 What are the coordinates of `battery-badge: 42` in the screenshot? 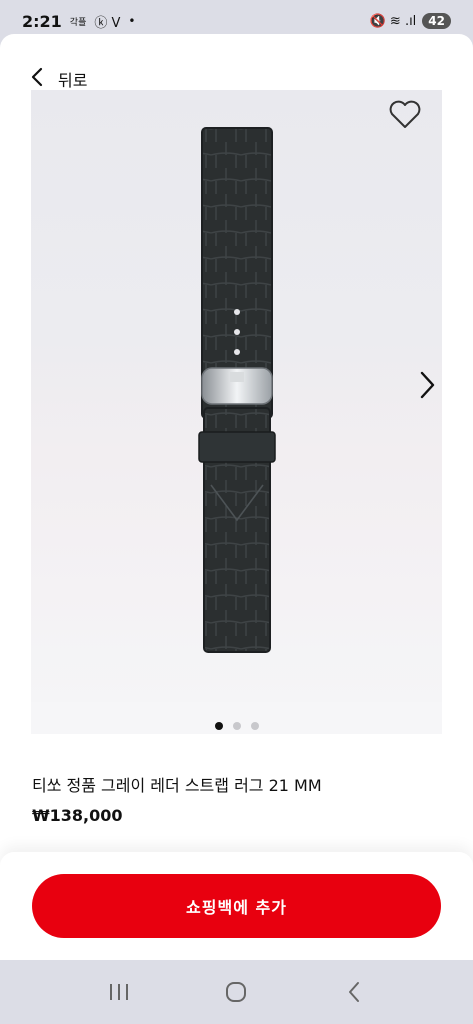 It's located at (436, 21).